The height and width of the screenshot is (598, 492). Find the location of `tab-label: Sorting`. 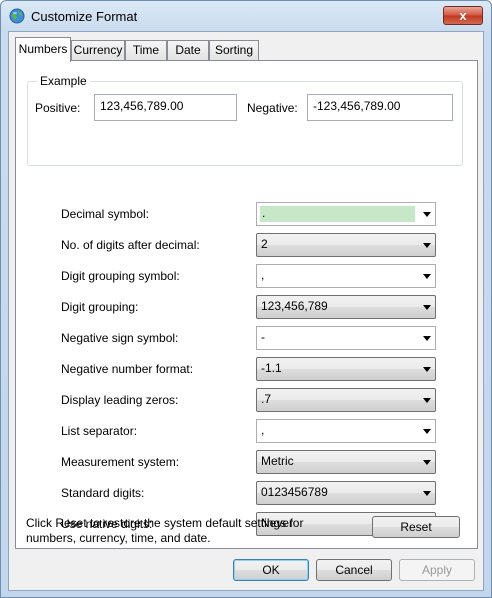

tab-label: Sorting is located at coordinates (234, 50).